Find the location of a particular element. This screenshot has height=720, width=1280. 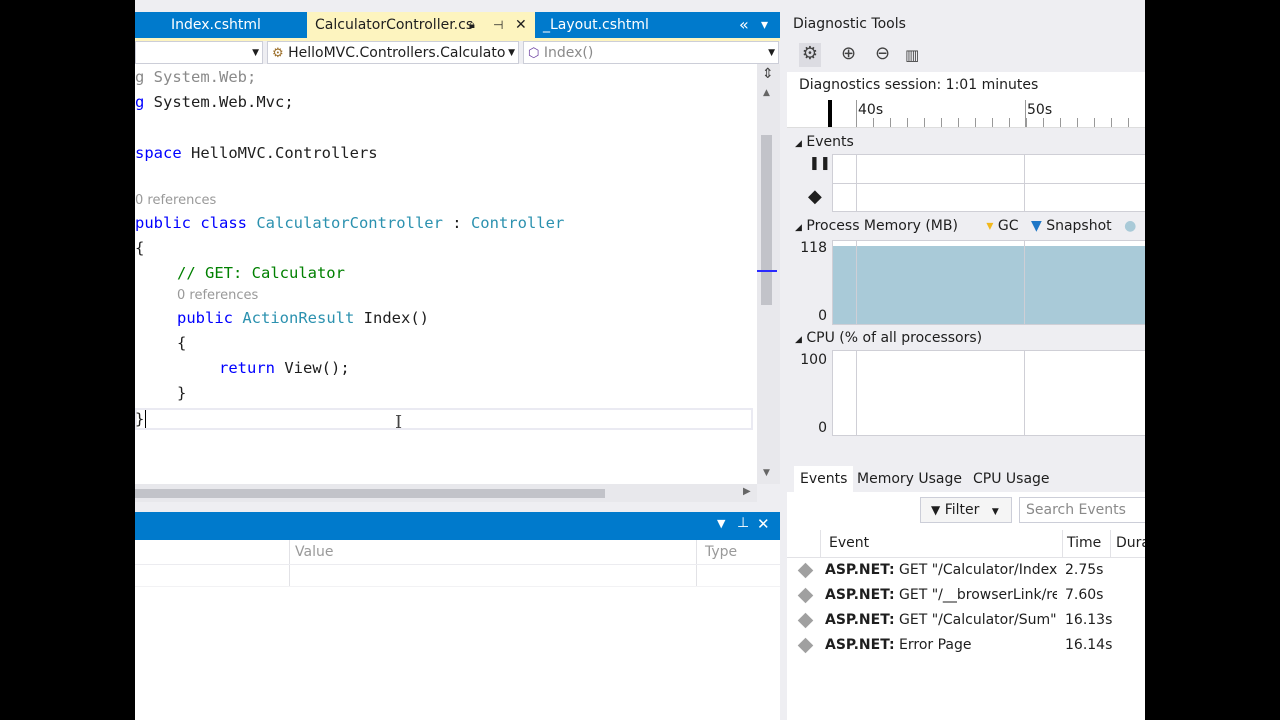

vertical-scroll-thumb is located at coordinates (766, 220).